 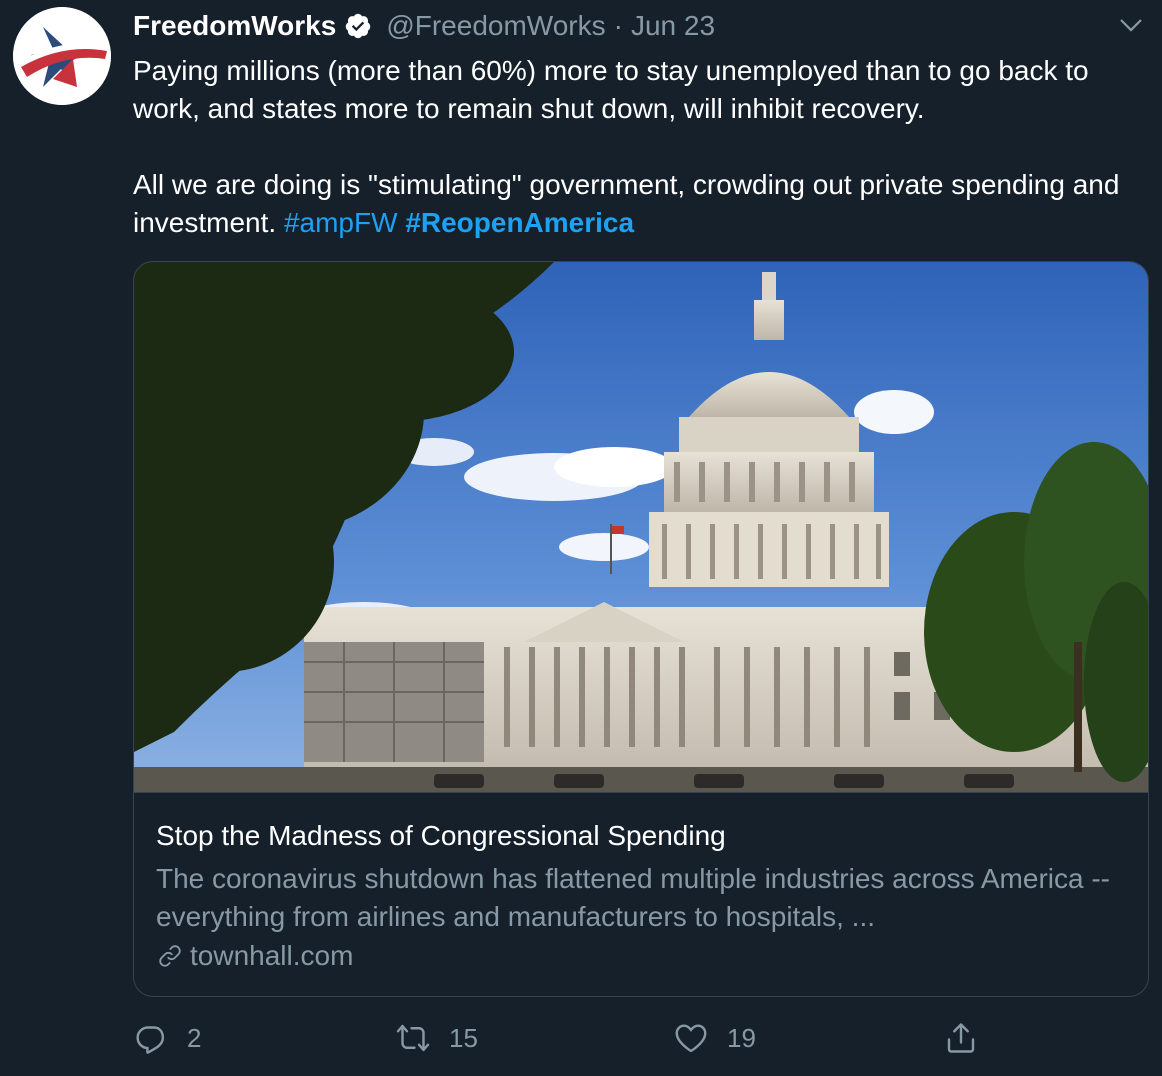 I want to click on freedomworks-logo, so click(x=62, y=56).